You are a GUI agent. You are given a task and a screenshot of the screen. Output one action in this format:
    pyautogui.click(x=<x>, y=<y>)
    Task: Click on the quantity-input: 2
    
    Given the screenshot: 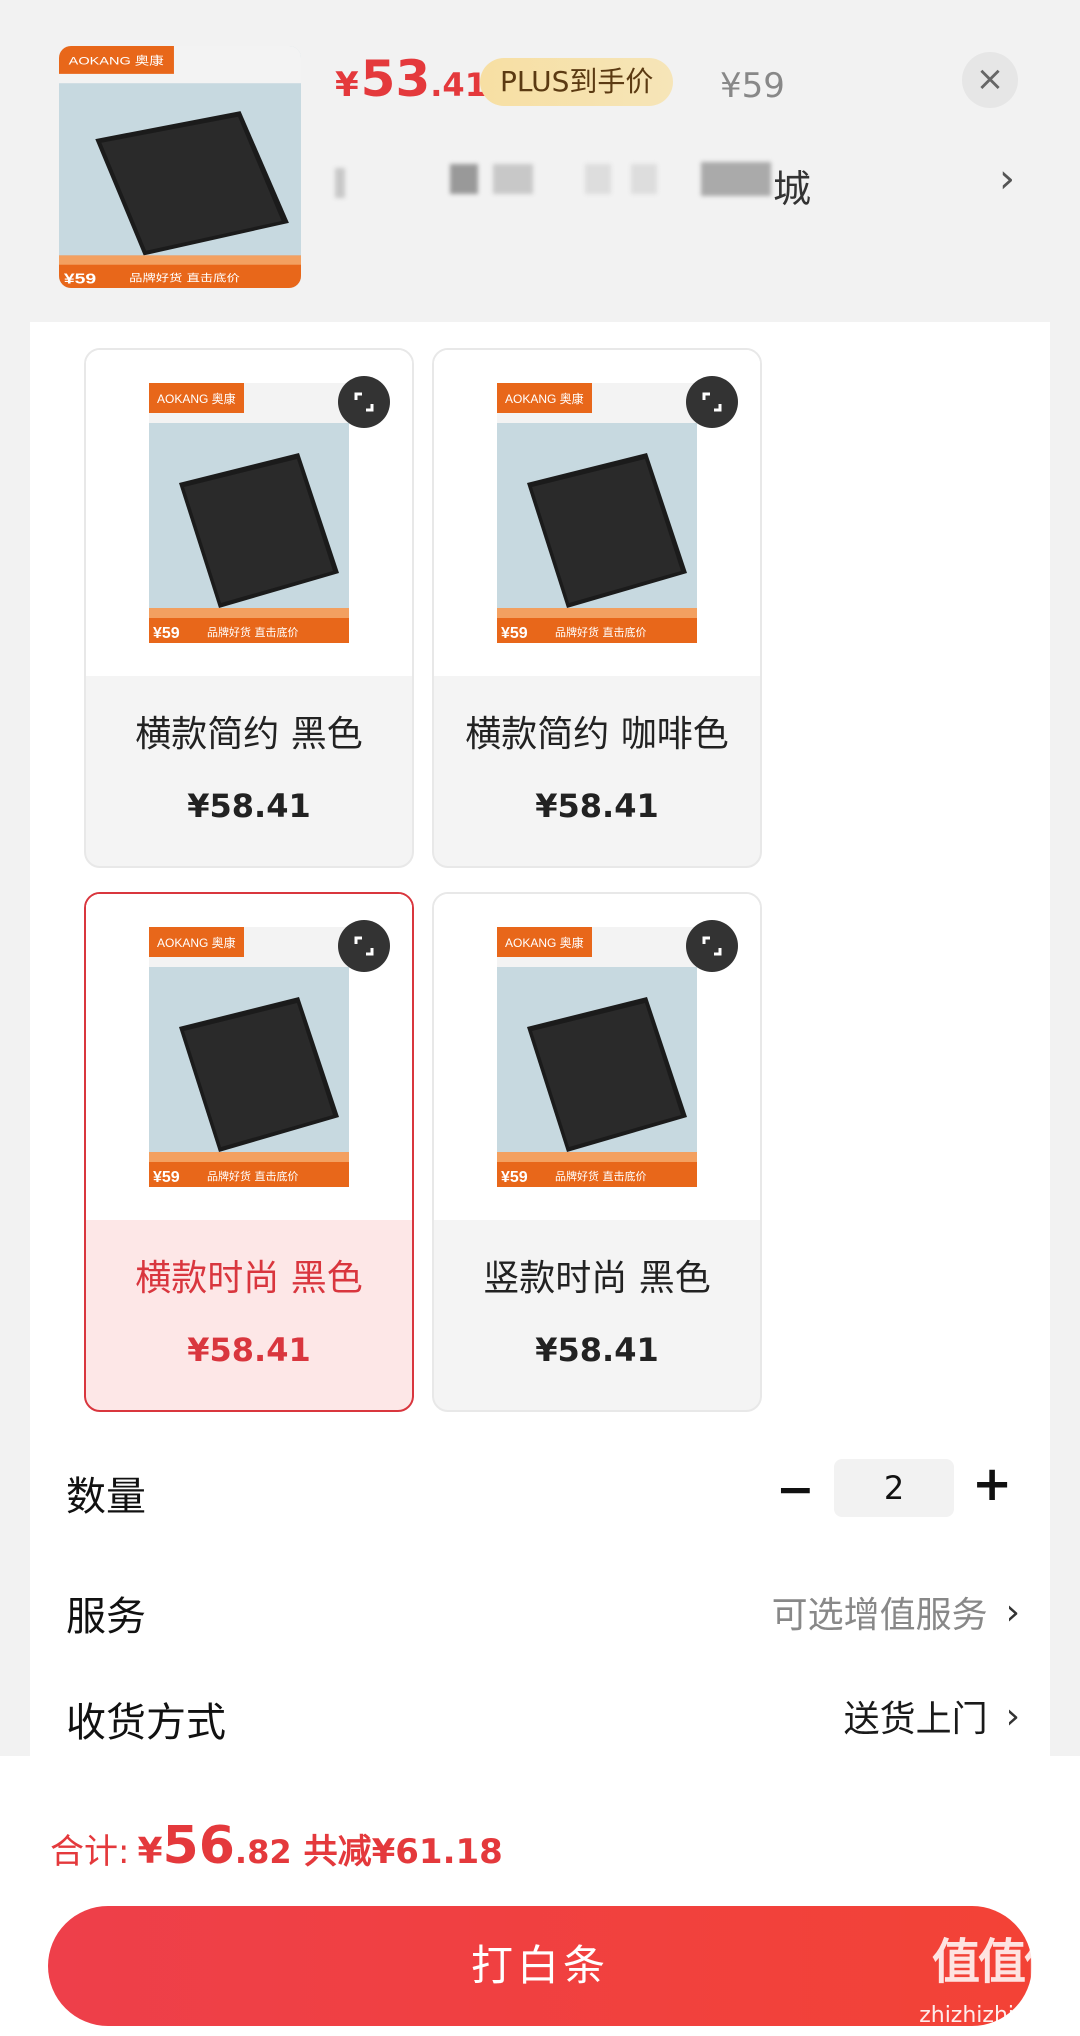 What is the action you would take?
    pyautogui.click(x=894, y=1488)
    